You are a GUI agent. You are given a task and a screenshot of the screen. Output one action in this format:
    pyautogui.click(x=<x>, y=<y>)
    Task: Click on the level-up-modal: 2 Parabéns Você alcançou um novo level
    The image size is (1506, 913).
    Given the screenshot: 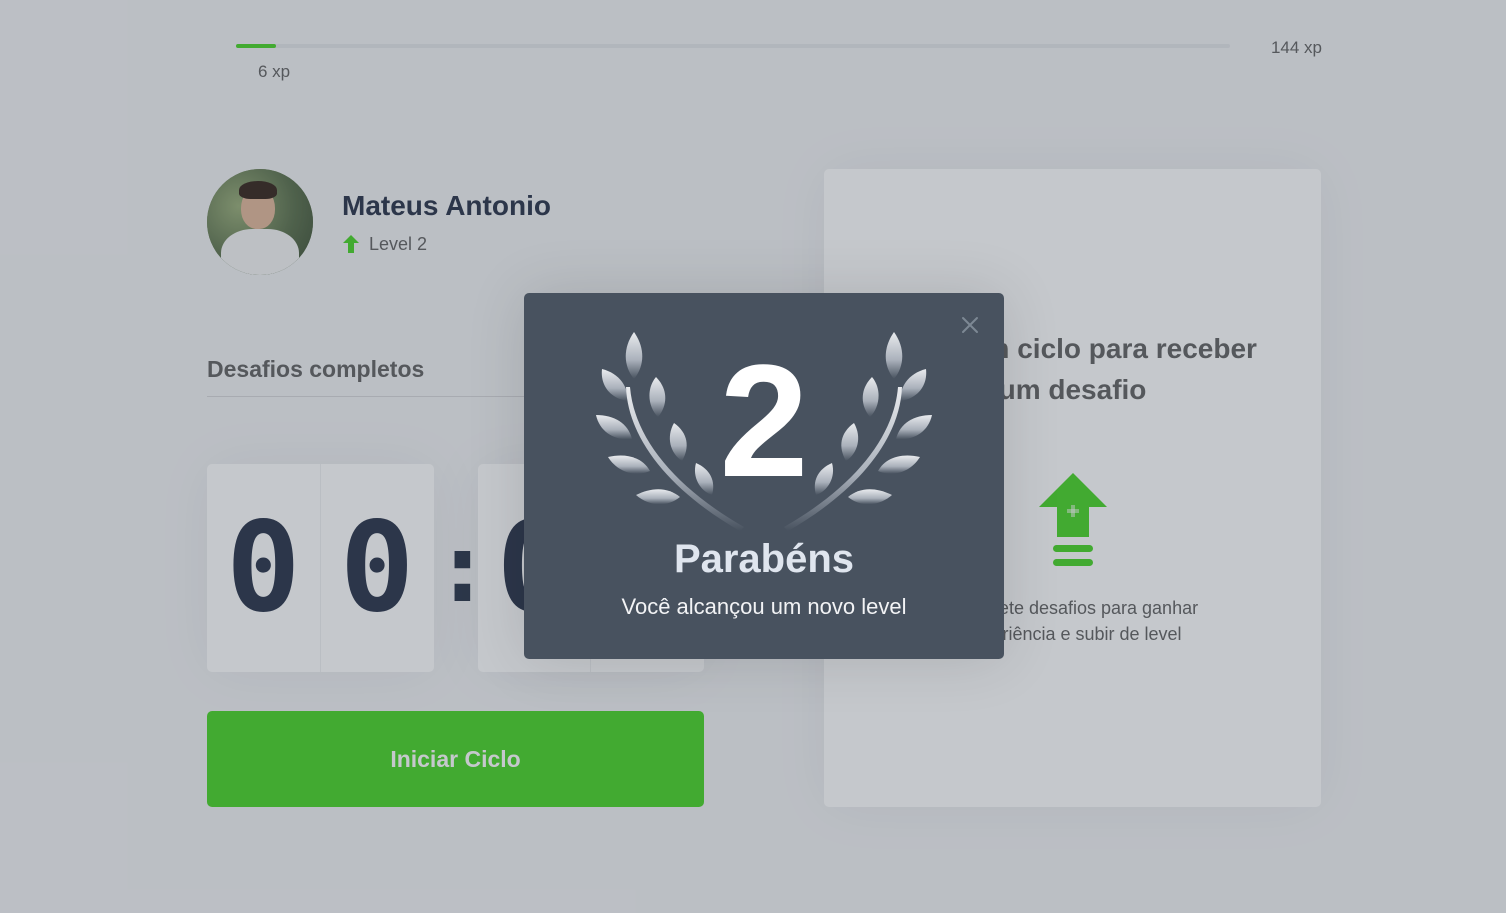 What is the action you would take?
    pyautogui.click(x=764, y=476)
    